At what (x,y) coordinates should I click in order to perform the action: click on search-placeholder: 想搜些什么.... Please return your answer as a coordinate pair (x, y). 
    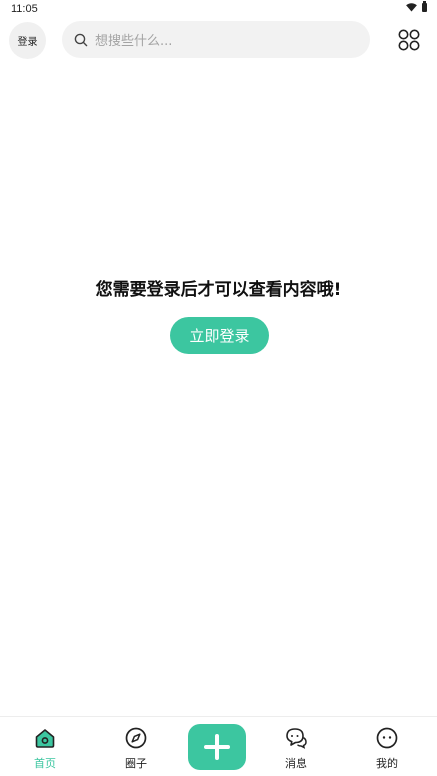
    Looking at the image, I should click on (134, 41).